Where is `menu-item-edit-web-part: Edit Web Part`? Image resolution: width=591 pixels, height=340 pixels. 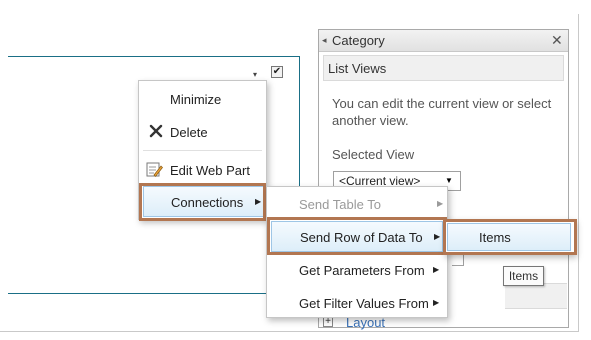
menu-item-edit-web-part: Edit Web Part is located at coordinates (210, 170).